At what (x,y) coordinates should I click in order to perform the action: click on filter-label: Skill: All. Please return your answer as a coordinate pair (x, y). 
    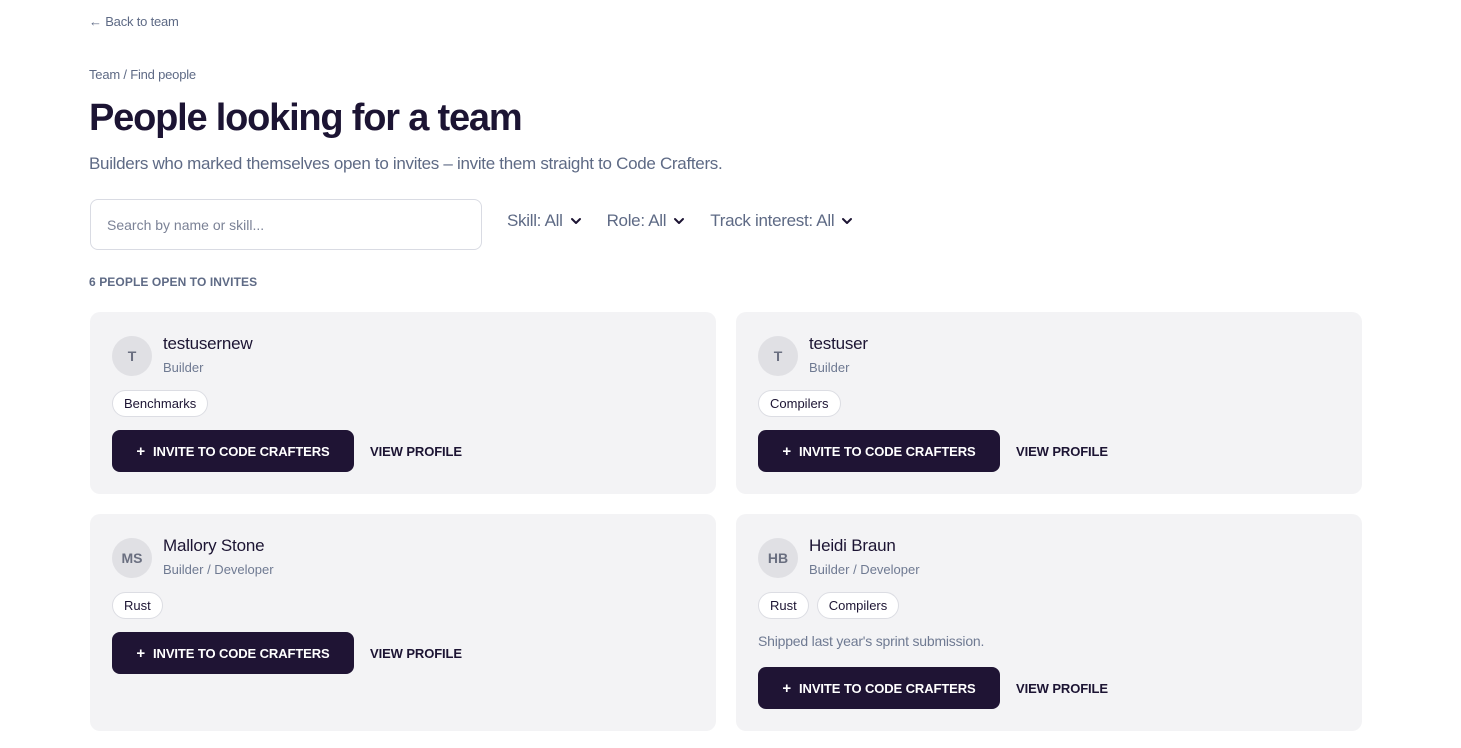
    Looking at the image, I should click on (535, 220).